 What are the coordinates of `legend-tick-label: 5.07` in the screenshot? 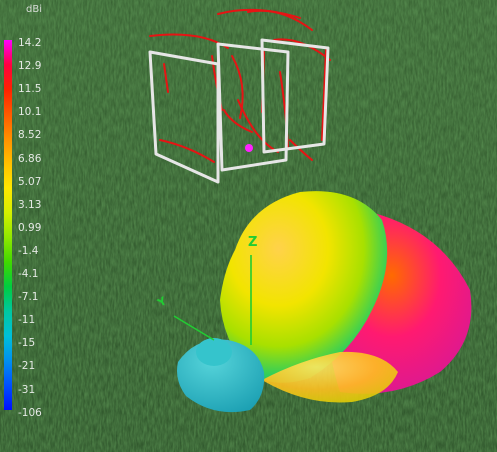 It's located at (30, 181).